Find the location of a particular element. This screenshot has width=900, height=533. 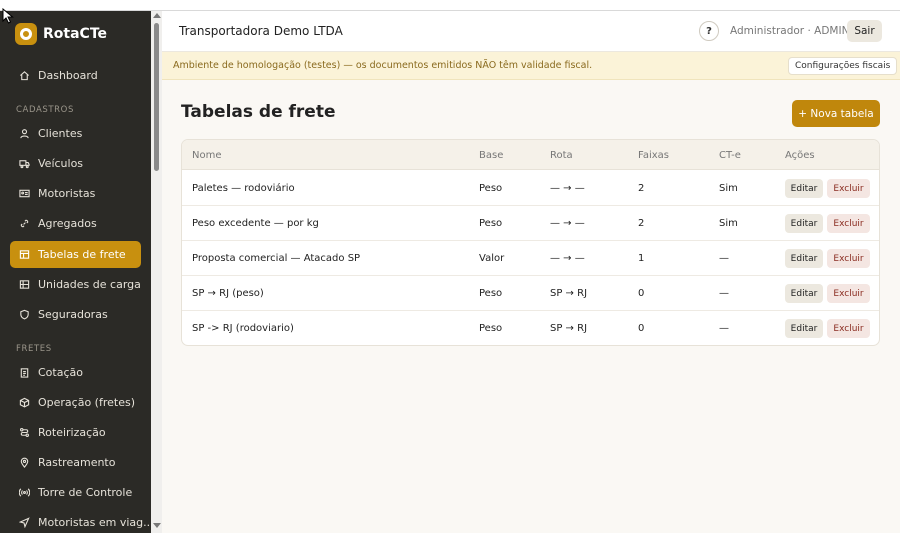

sidebar-item-veiculos: Veículos is located at coordinates (75, 163).